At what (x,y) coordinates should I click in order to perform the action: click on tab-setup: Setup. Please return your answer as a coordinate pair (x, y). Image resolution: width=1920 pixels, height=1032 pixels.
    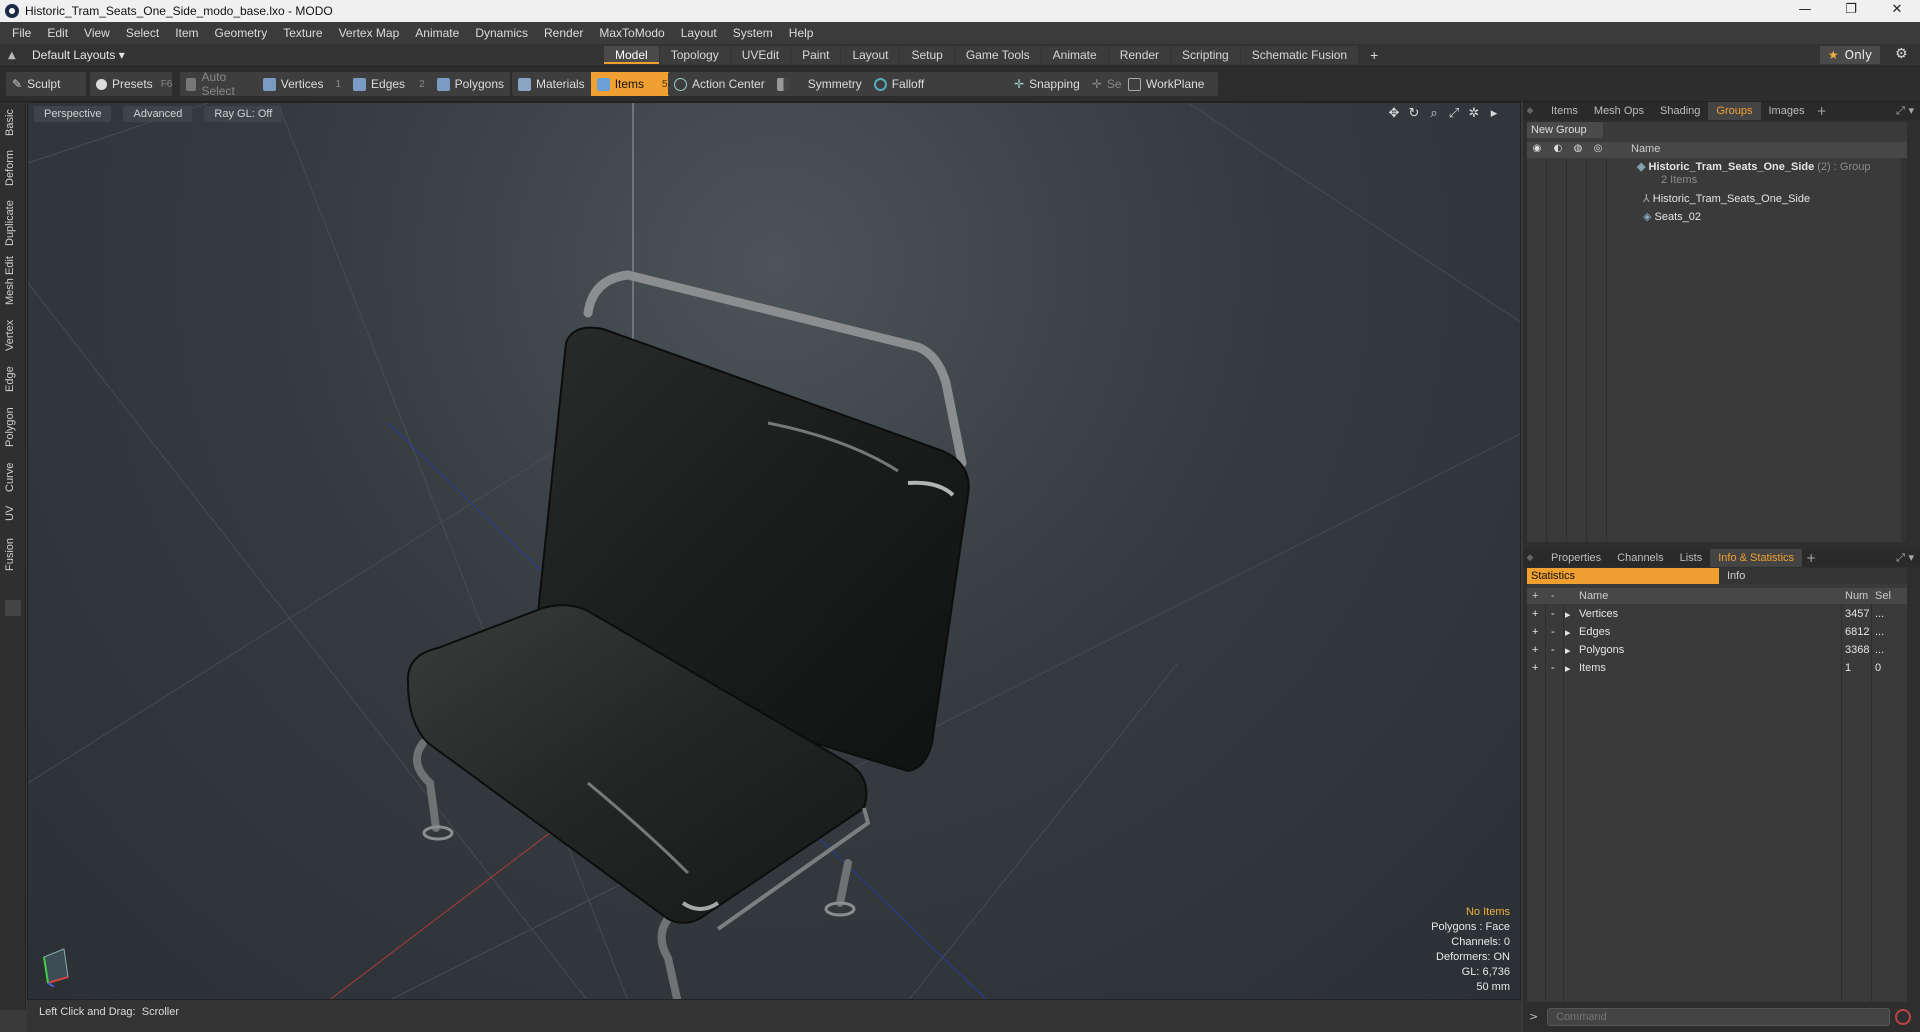
    Looking at the image, I should click on (927, 55).